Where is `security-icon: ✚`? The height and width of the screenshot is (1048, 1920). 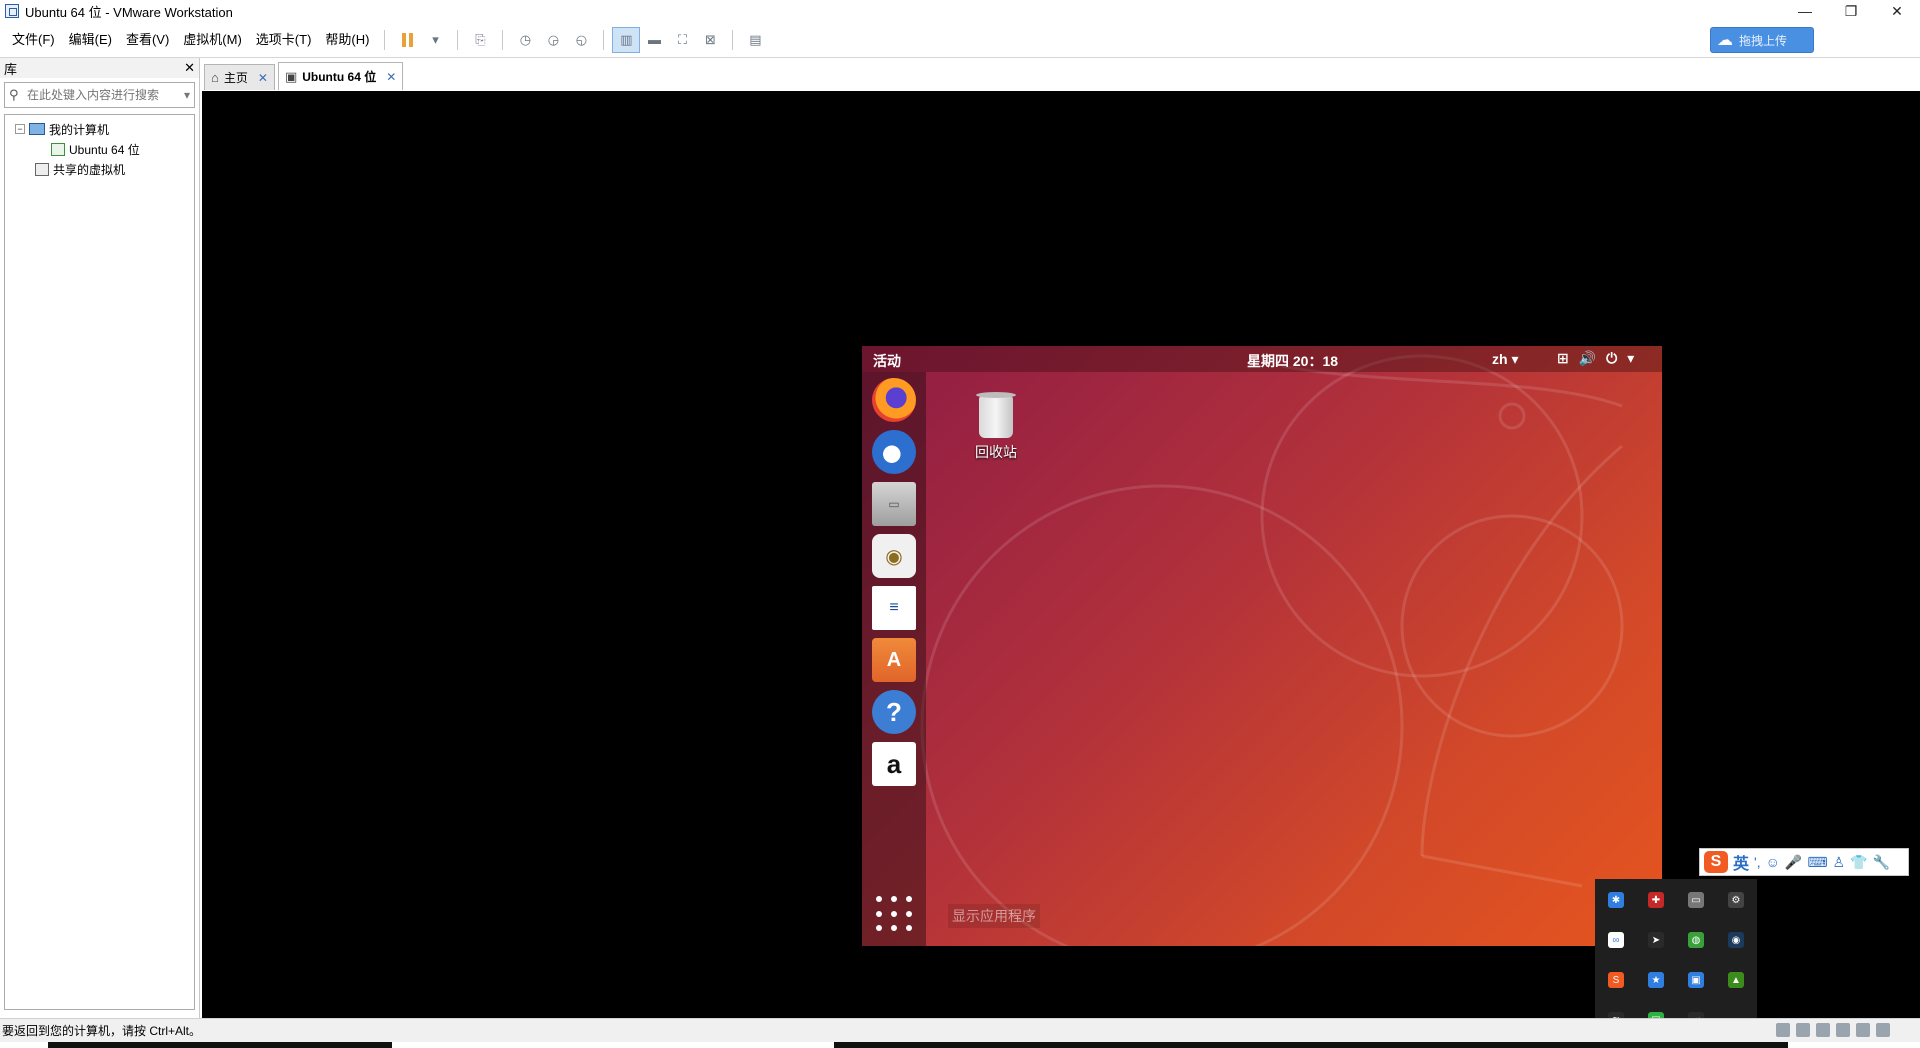 security-icon: ✚ is located at coordinates (1656, 900).